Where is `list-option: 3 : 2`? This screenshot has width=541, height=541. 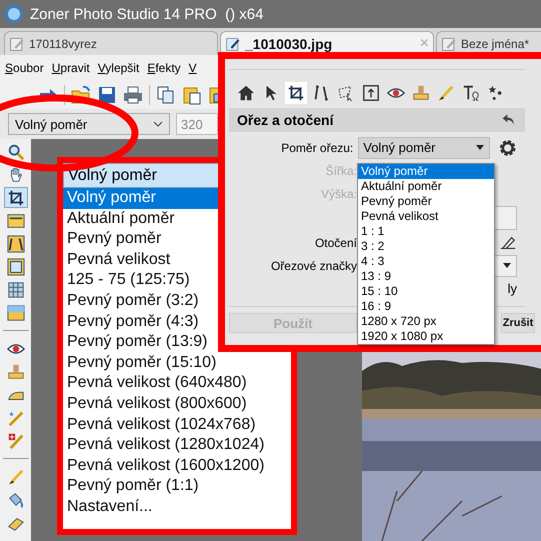 list-option: 3 : 2 is located at coordinates (426, 246).